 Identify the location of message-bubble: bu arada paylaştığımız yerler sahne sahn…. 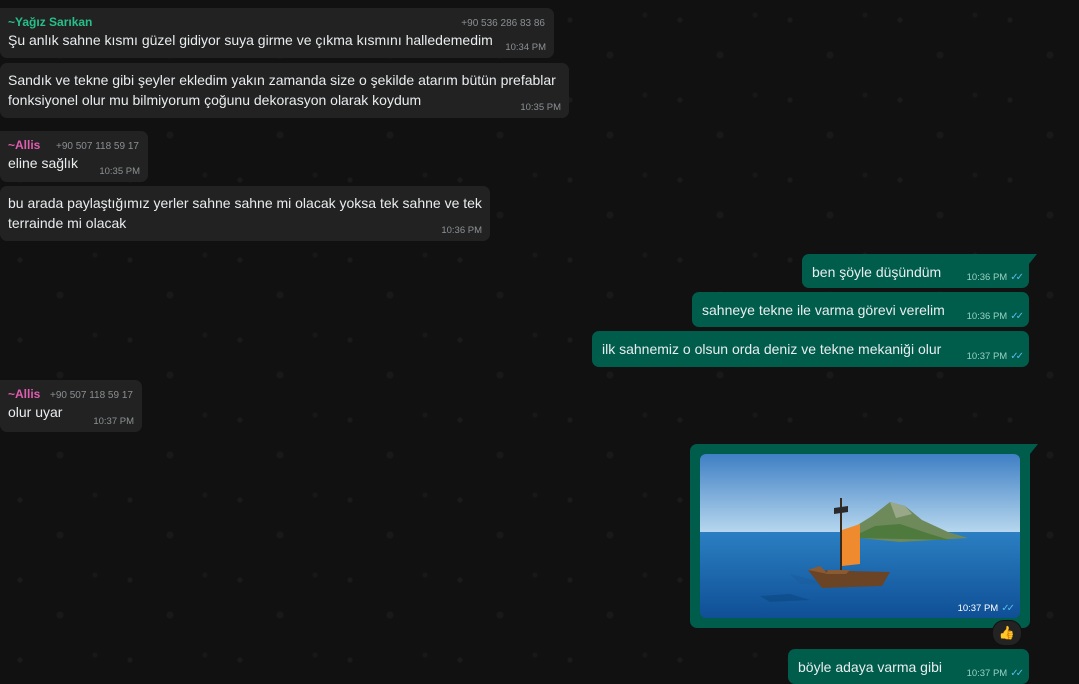
(245, 213).